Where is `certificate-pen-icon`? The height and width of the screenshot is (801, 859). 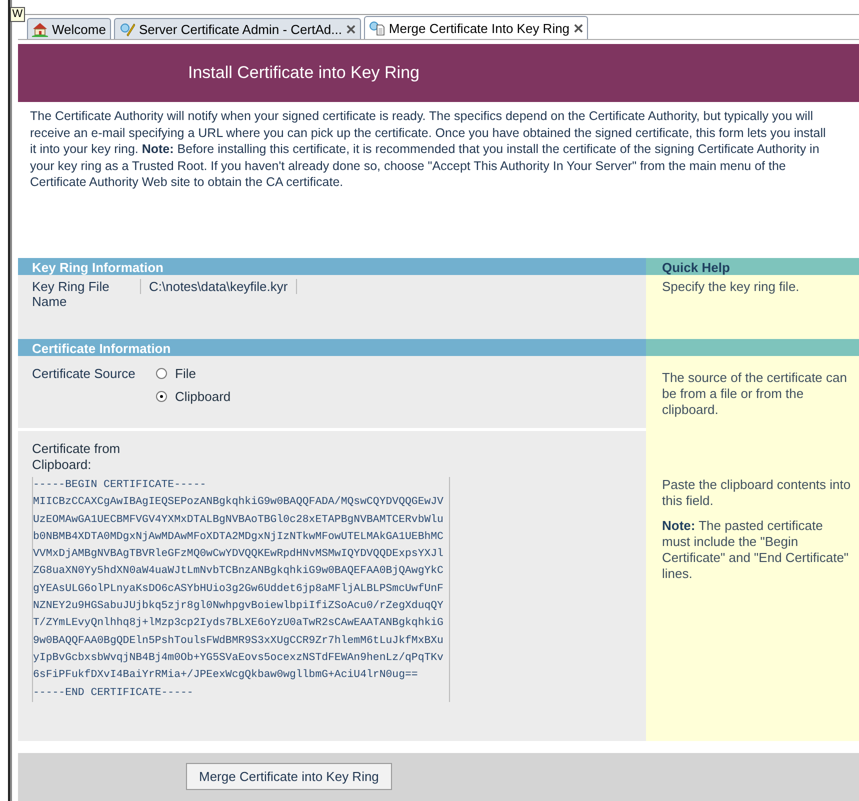 certificate-pen-icon is located at coordinates (126, 29).